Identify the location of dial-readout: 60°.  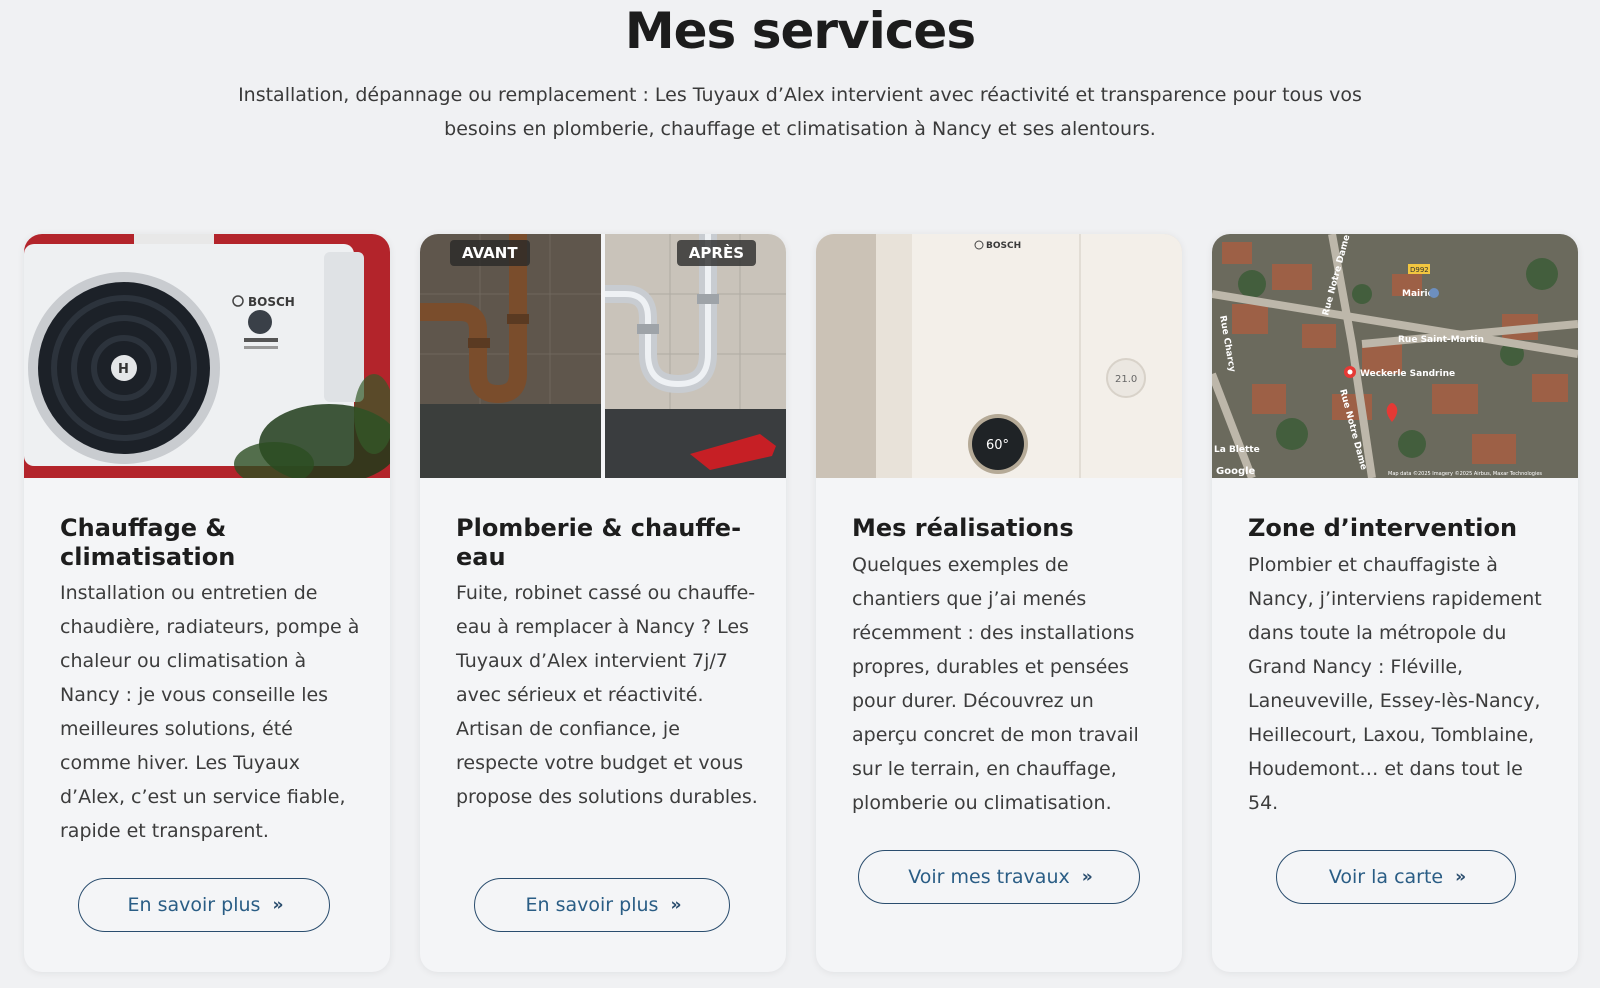
(997, 445).